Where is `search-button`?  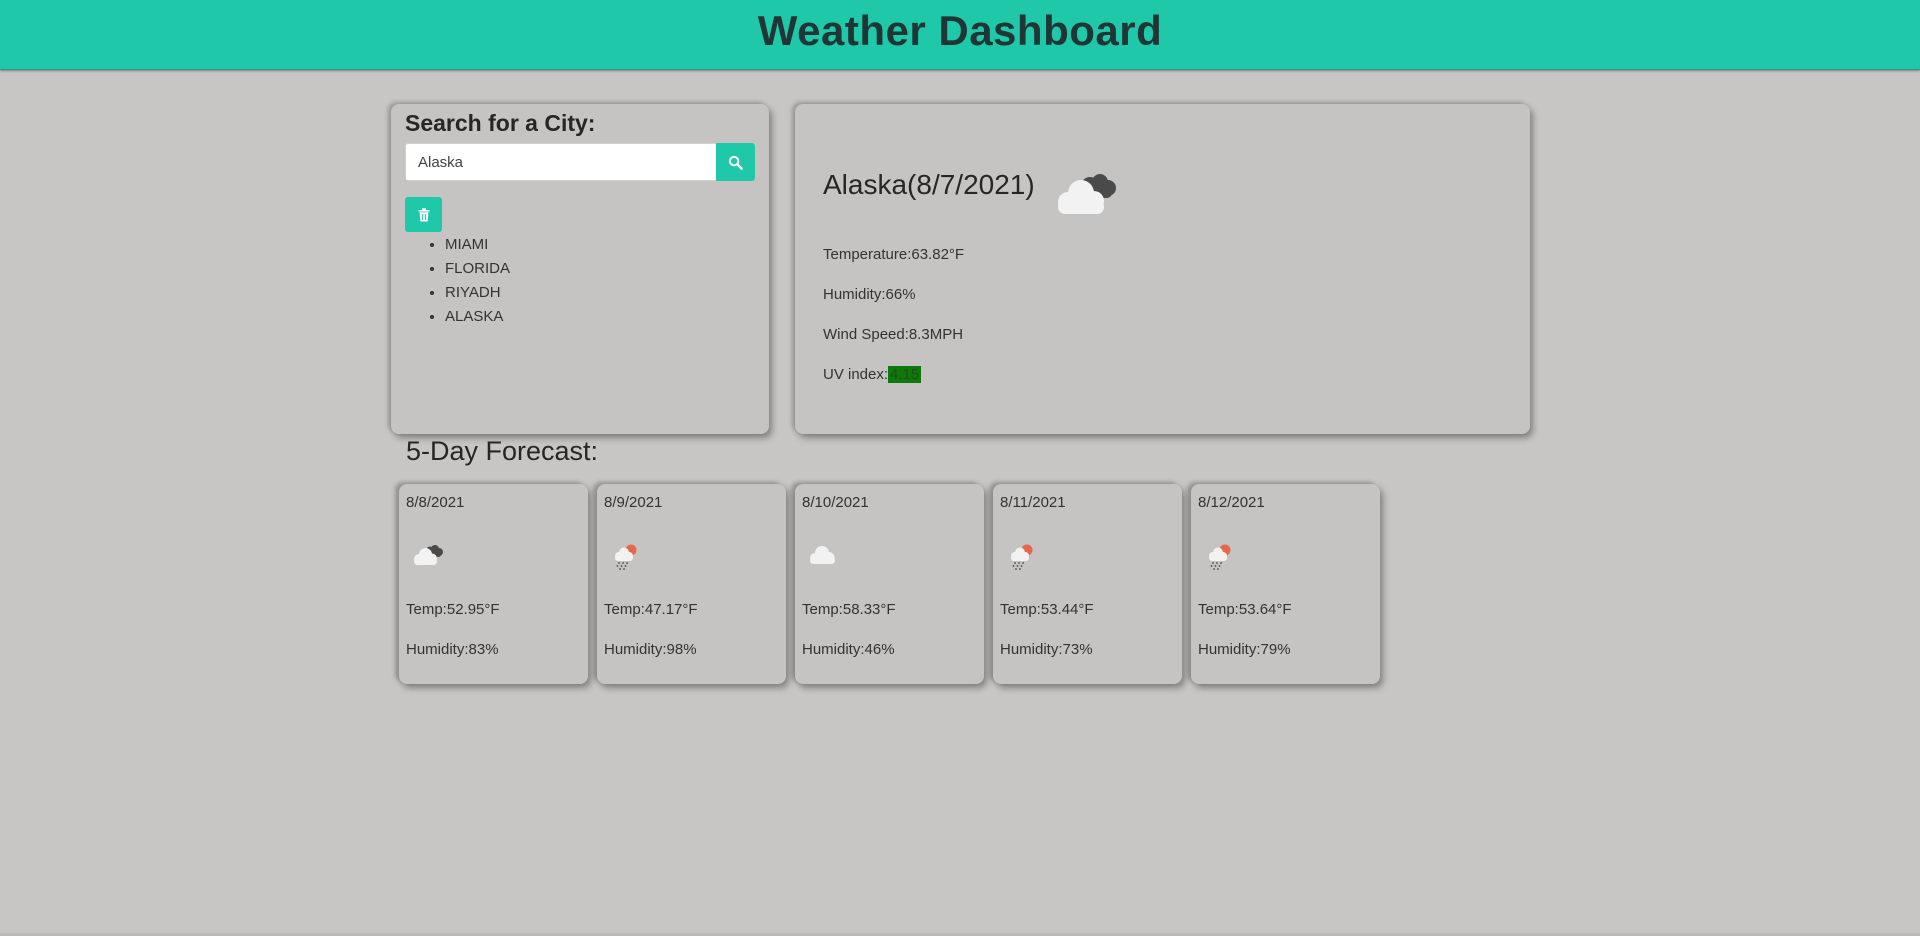
search-button is located at coordinates (735, 162).